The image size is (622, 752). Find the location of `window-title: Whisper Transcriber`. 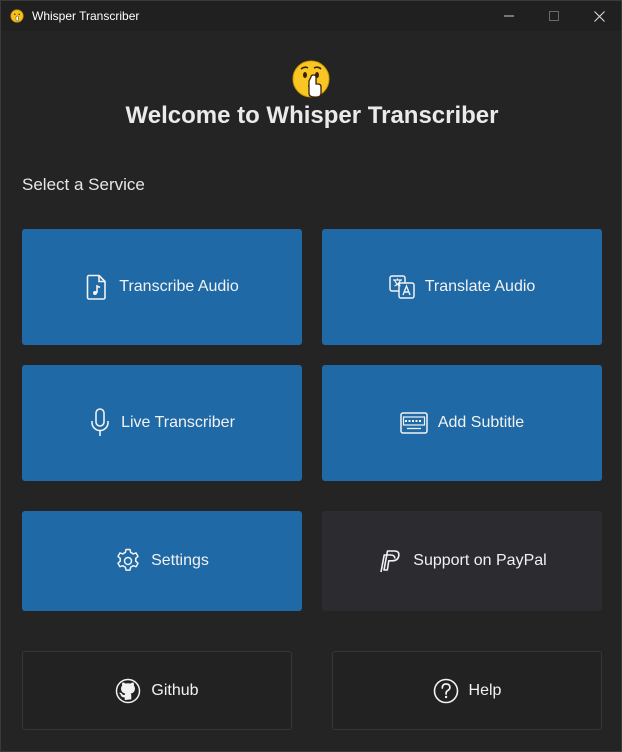

window-title: Whisper Transcriber is located at coordinates (86, 16).